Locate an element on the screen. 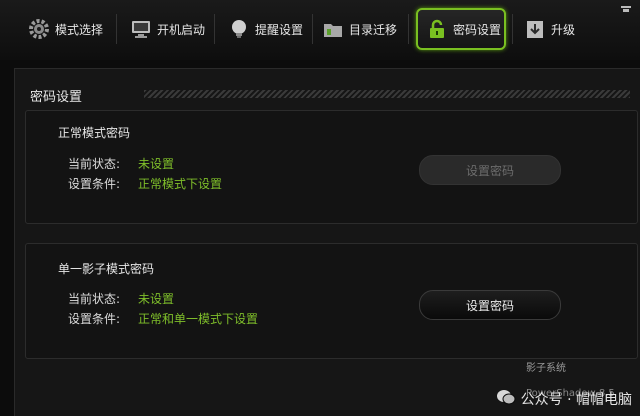 The height and width of the screenshot is (416, 640). tab-label: 模式选择 is located at coordinates (79, 29).